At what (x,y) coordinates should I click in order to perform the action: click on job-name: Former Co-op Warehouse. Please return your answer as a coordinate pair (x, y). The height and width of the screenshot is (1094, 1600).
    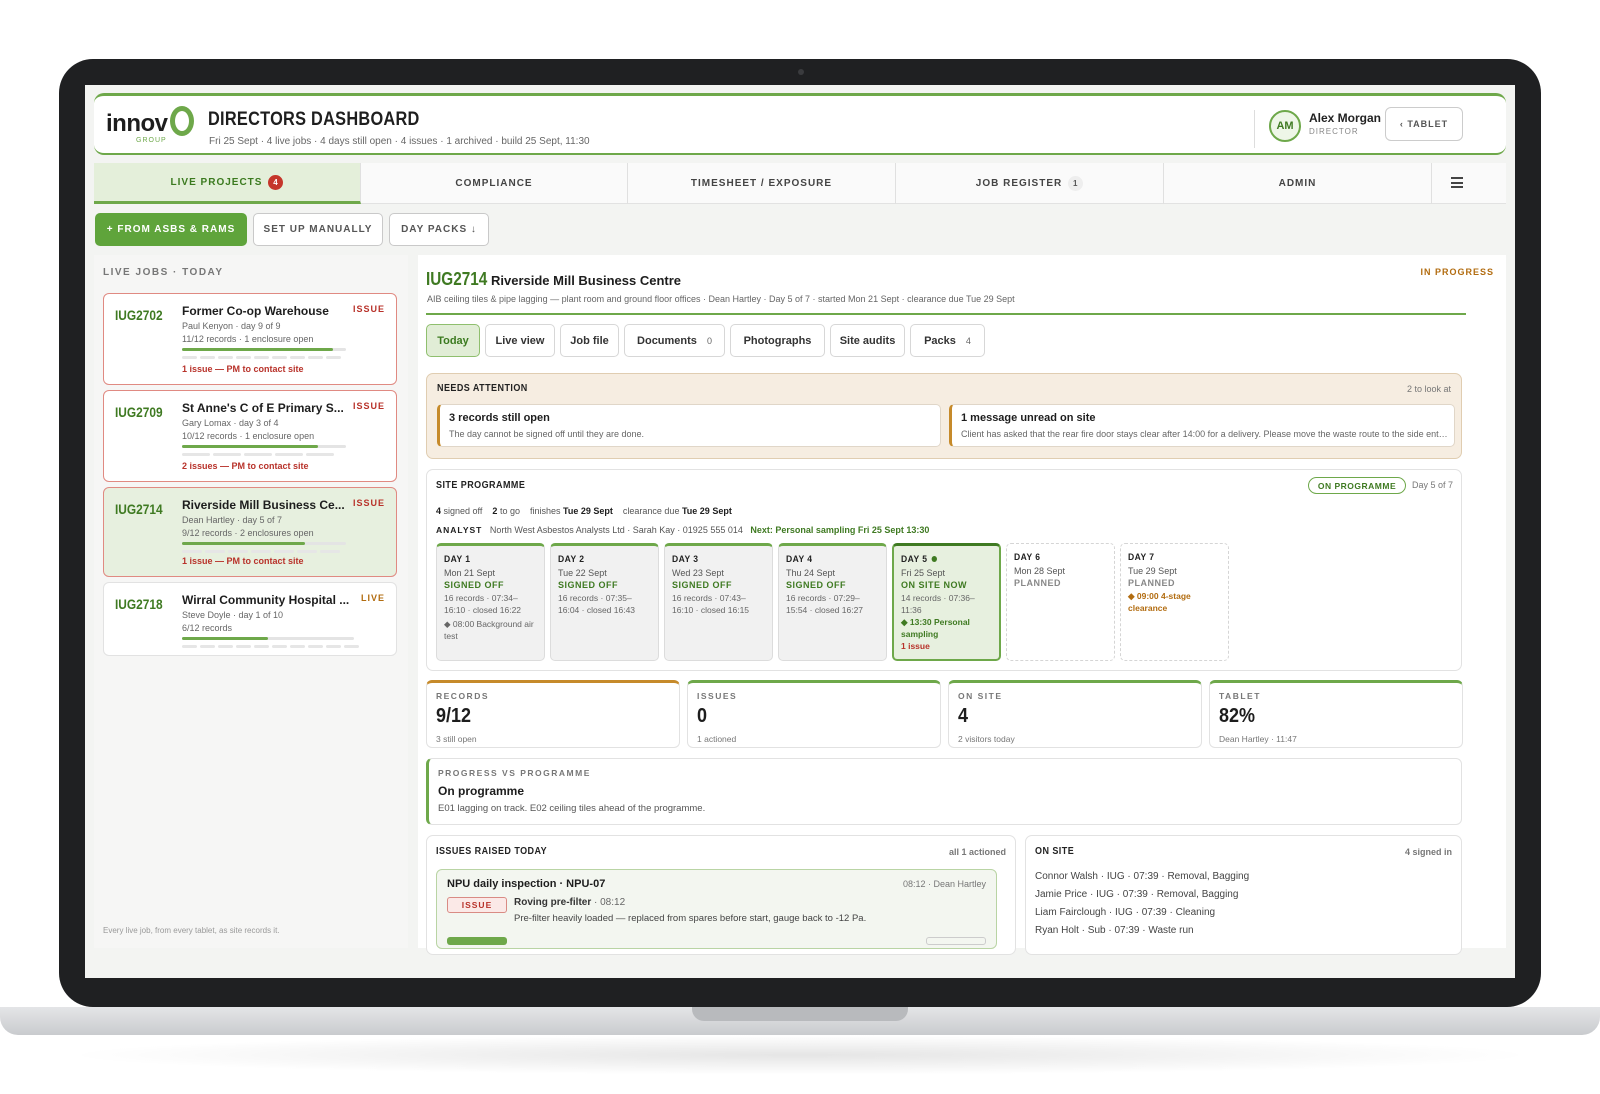
    Looking at the image, I should click on (255, 311).